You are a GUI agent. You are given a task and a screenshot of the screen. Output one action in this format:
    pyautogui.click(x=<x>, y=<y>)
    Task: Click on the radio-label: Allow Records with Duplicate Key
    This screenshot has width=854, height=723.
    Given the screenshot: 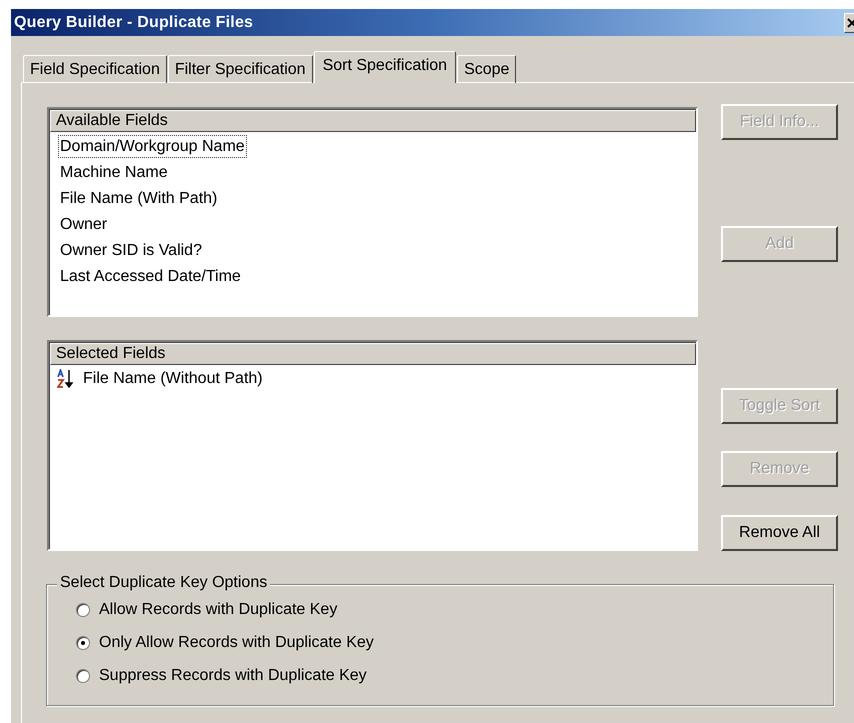 What is the action you would take?
    pyautogui.click(x=218, y=610)
    